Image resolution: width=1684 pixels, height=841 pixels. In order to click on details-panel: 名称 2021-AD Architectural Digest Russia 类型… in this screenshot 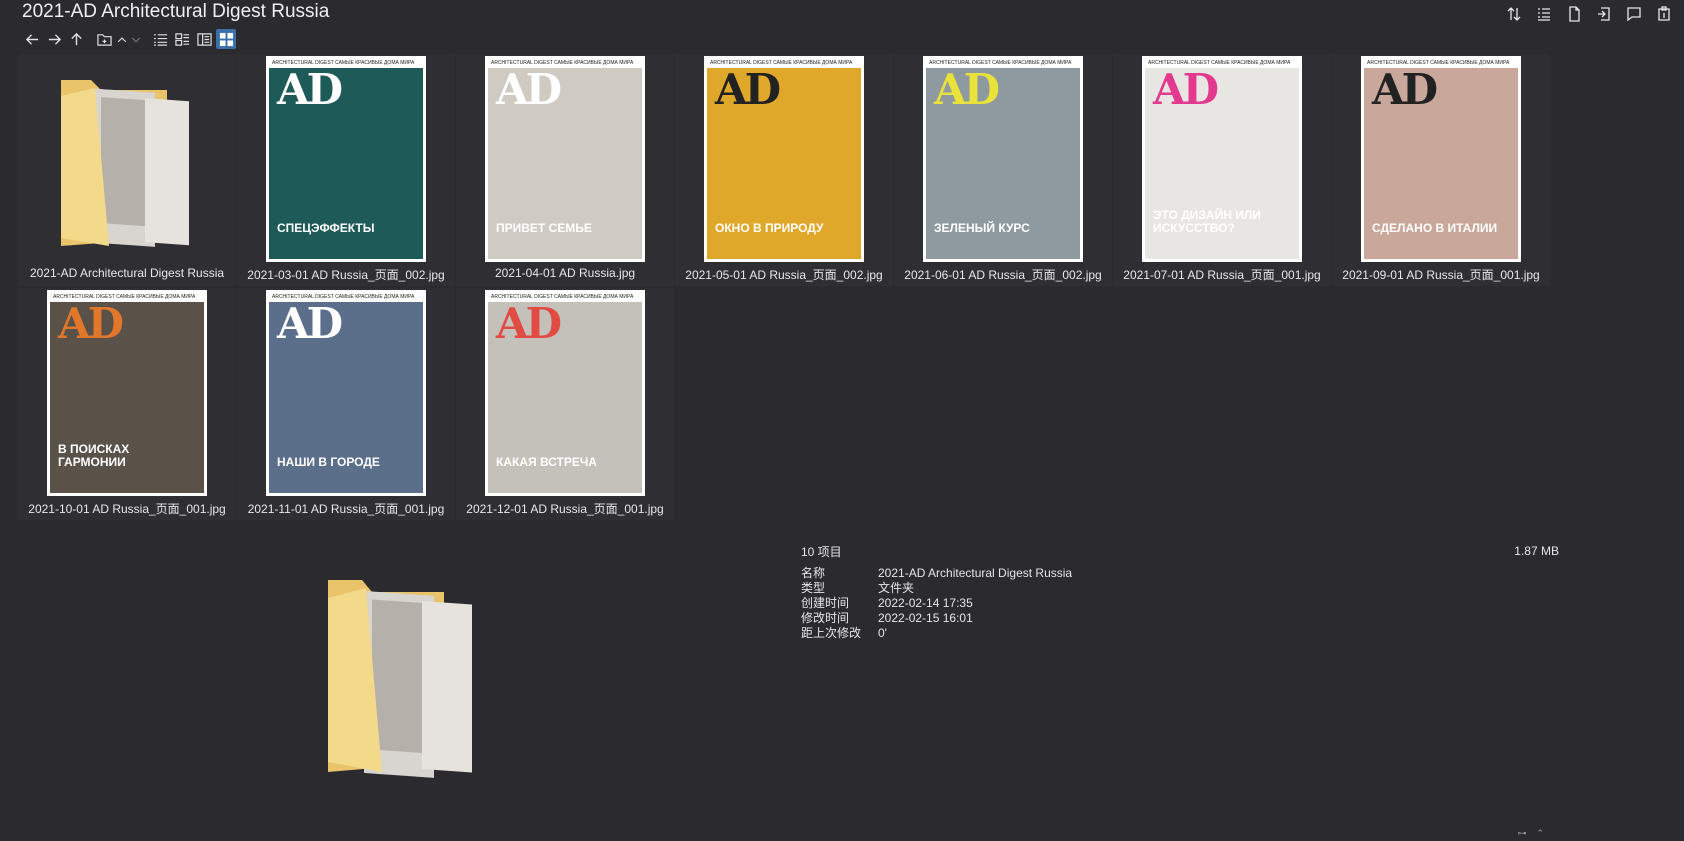, I will do `click(936, 603)`.